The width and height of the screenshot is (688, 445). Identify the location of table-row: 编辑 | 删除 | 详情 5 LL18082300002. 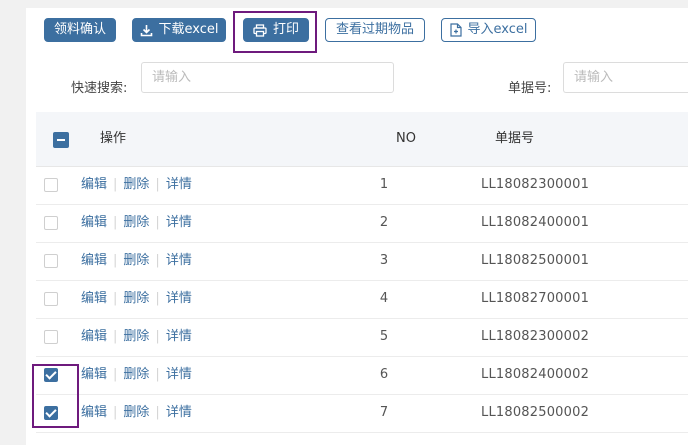
(362, 337).